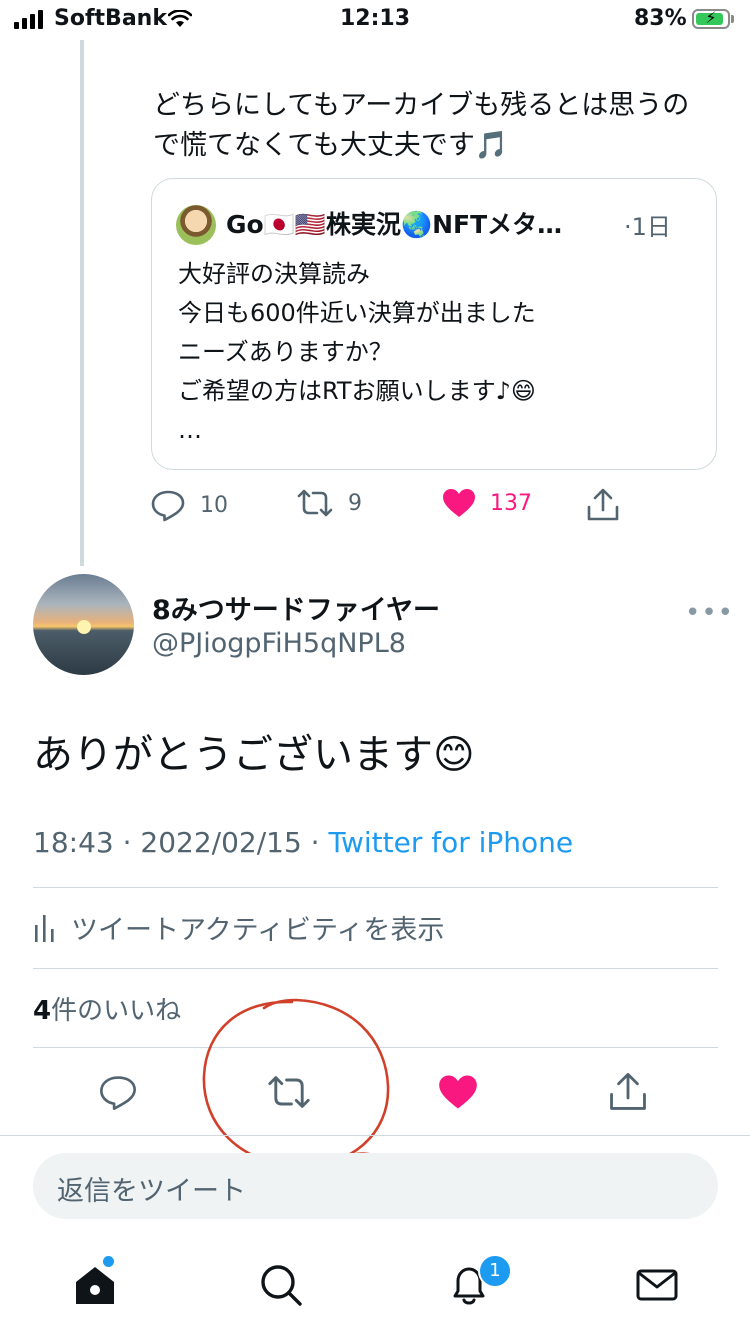 The width and height of the screenshot is (750, 1334). What do you see at coordinates (647, 227) in the screenshot?
I see `quoted-date: ·1日` at bounding box center [647, 227].